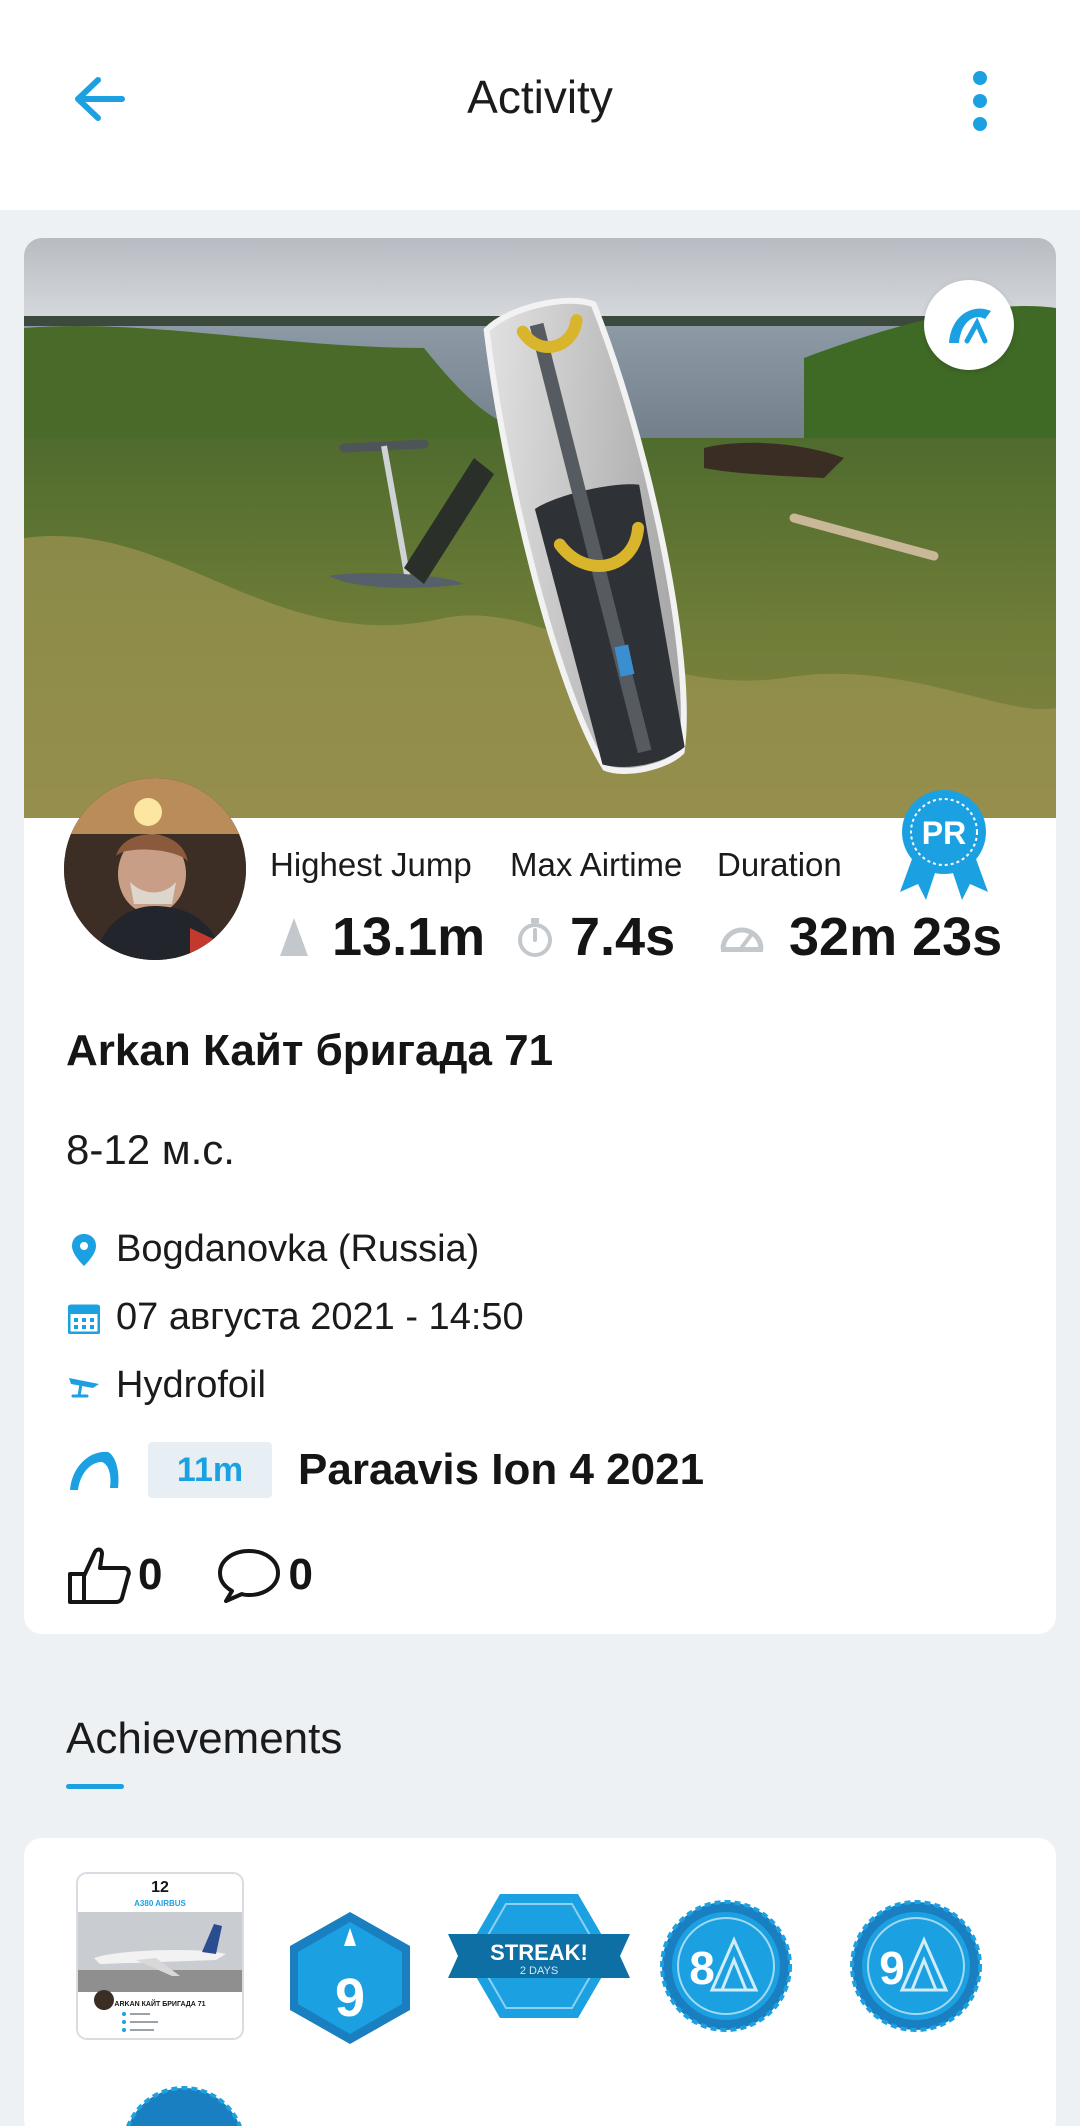 This screenshot has height=2126, width=1080. What do you see at coordinates (702, 1968) in the screenshot?
I see `achievement-value: 8` at bounding box center [702, 1968].